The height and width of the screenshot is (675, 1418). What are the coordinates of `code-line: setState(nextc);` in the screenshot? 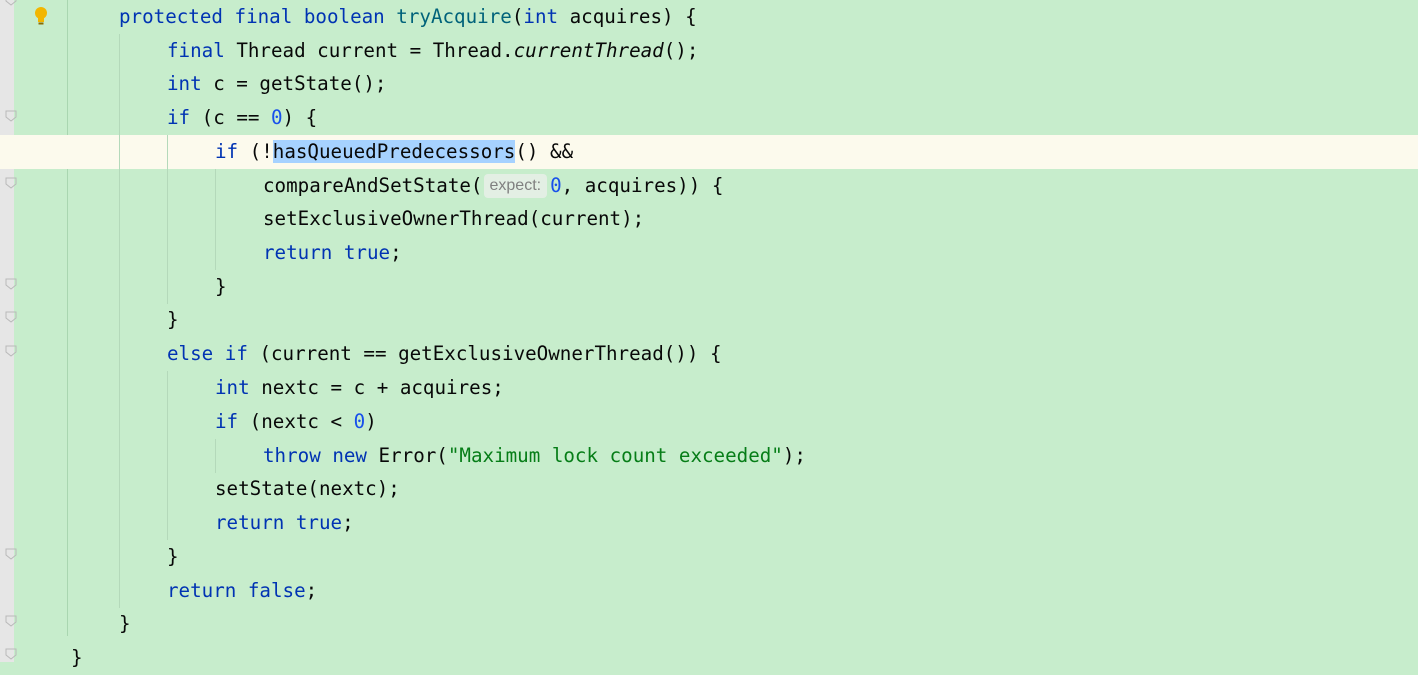 It's located at (709, 489).